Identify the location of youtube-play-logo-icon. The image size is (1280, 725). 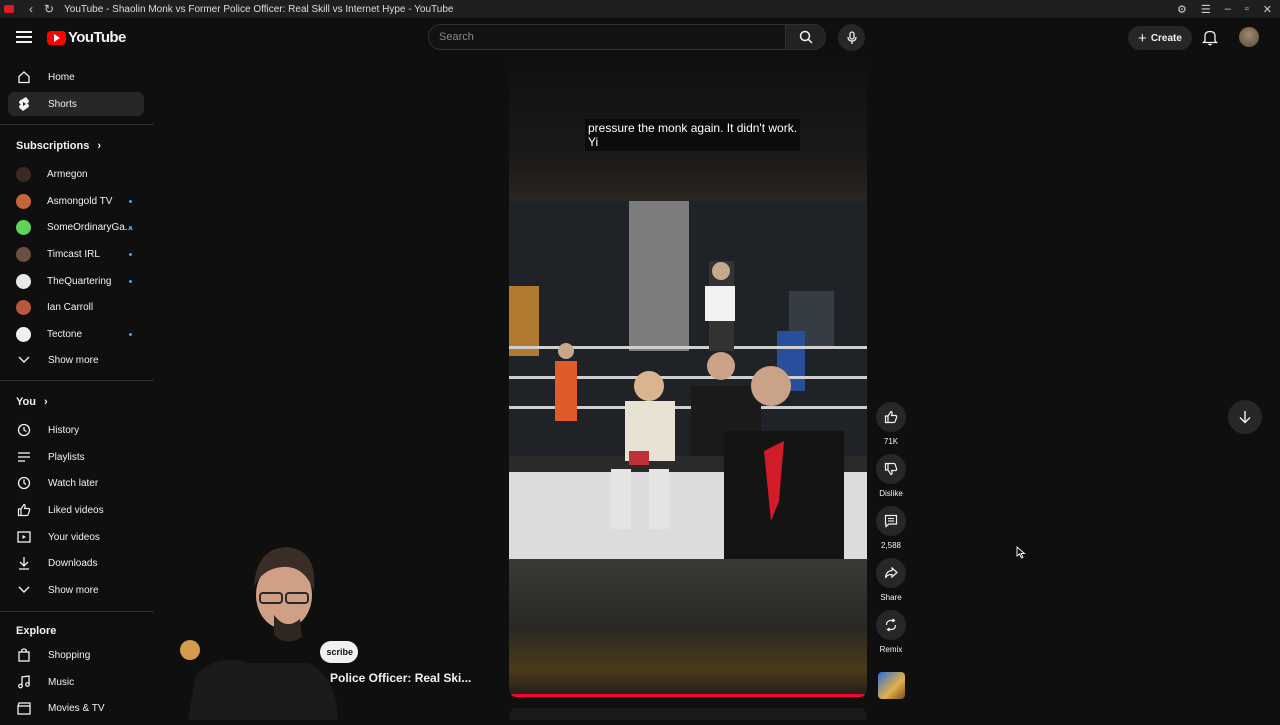
(56, 37).